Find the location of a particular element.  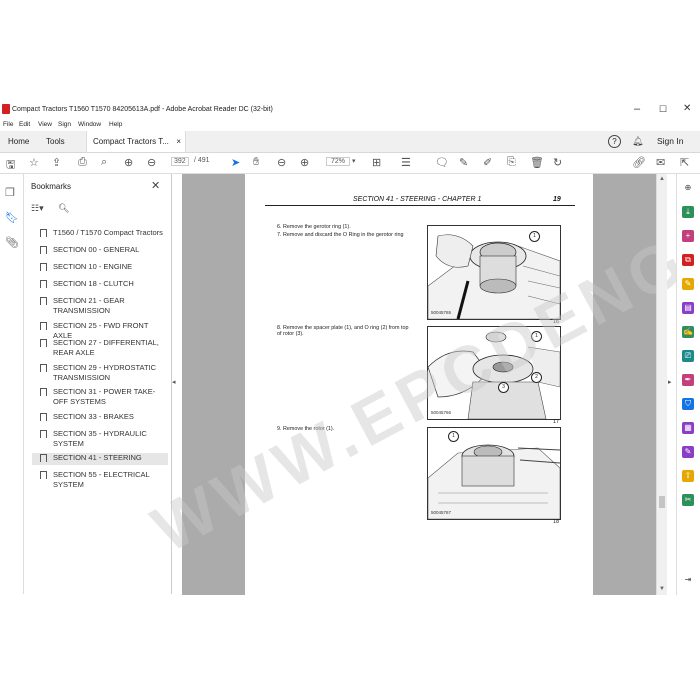

callout-1: 1 is located at coordinates (534, 236).